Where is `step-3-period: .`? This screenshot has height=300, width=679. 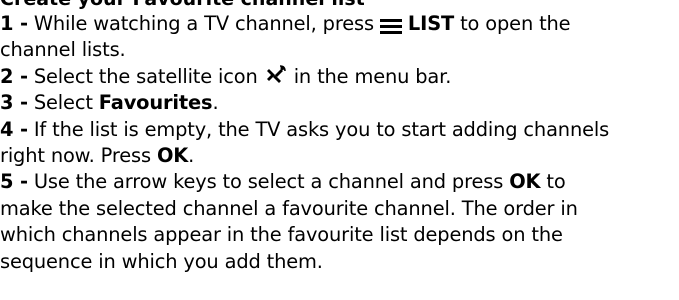 step-3-period: . is located at coordinates (215, 103).